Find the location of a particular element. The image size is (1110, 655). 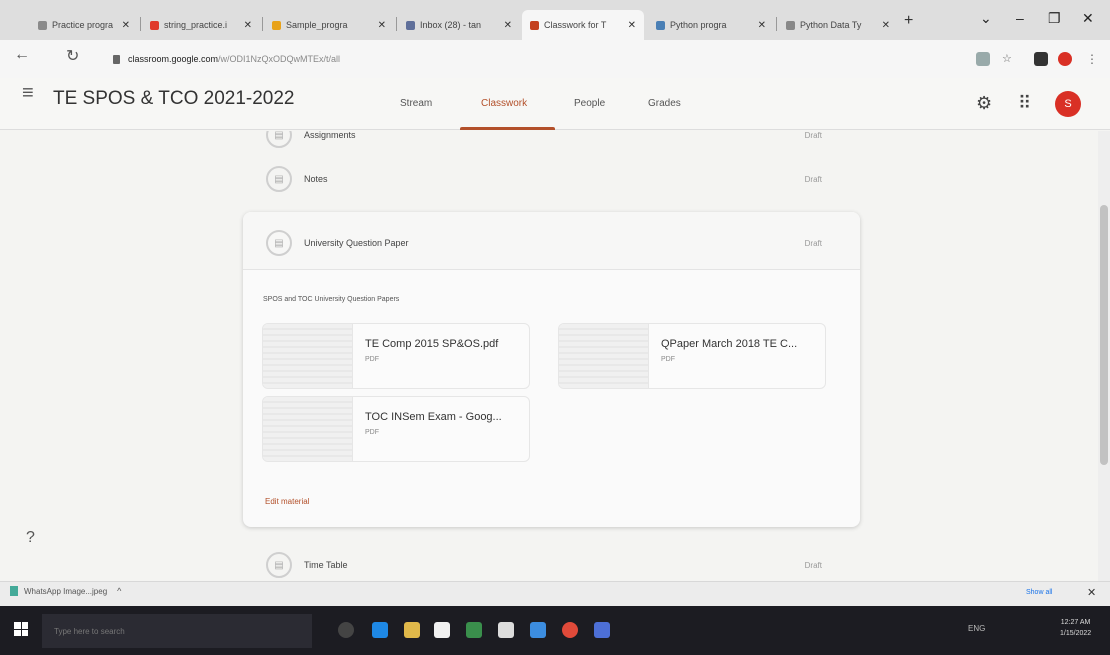

attachment-card: TOC INSem Exam - Goog... PDF is located at coordinates (396, 429).